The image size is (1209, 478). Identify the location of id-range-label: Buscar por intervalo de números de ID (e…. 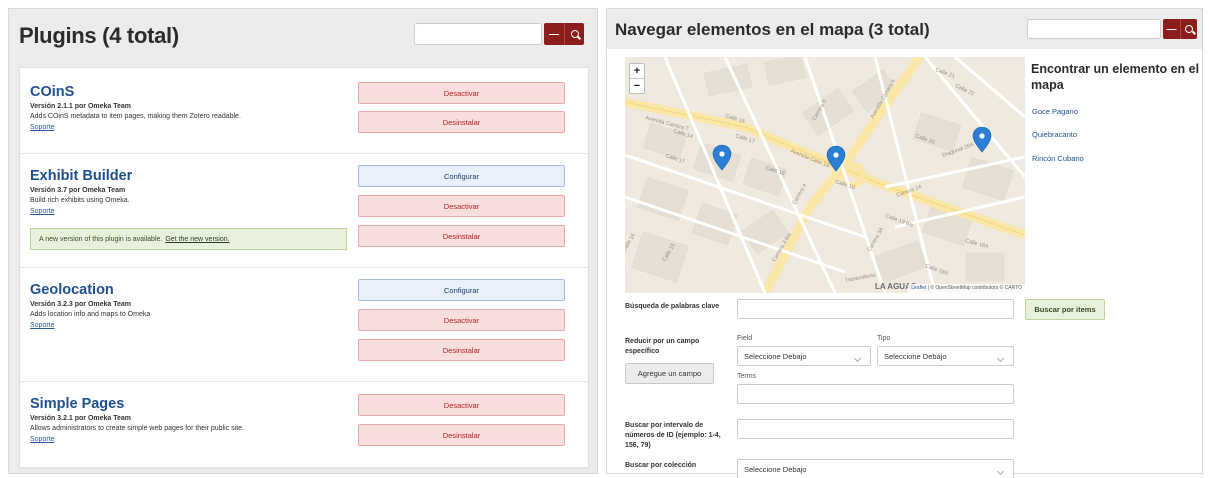
(673, 435).